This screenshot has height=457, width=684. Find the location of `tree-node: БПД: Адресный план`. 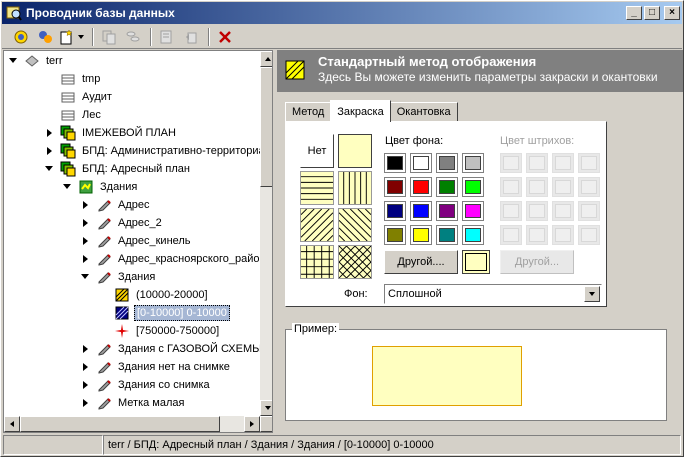

tree-node: БПД: Адресный план is located at coordinates (118, 169).